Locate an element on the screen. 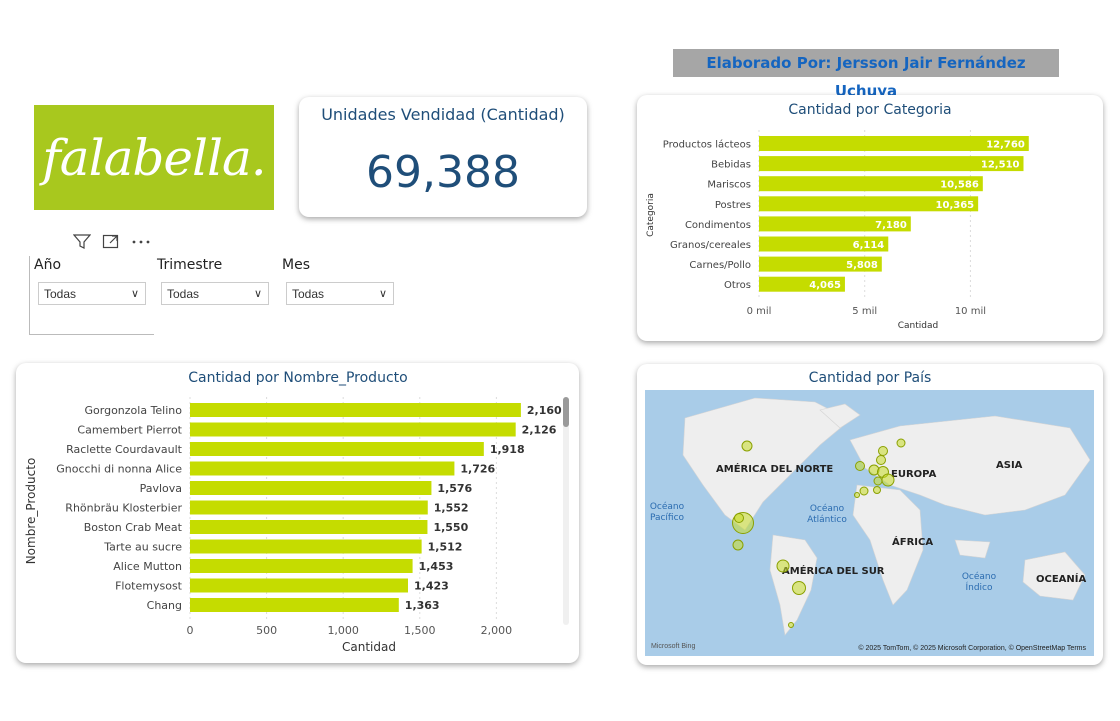  map-title: Cantidad por País is located at coordinates (870, 378).